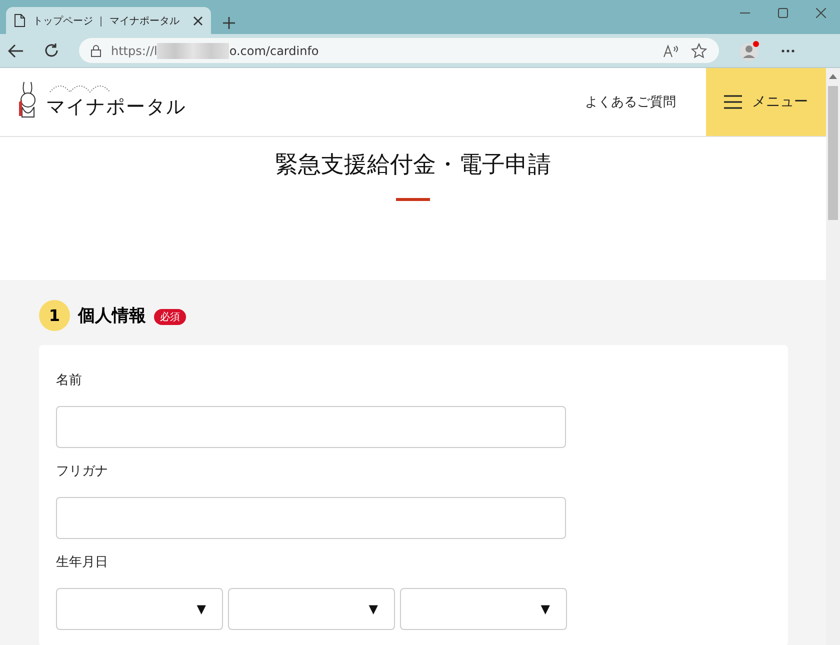 This screenshot has width=840, height=645. Describe the element at coordinates (51, 50) in the screenshot. I see `refresh-icon` at that location.